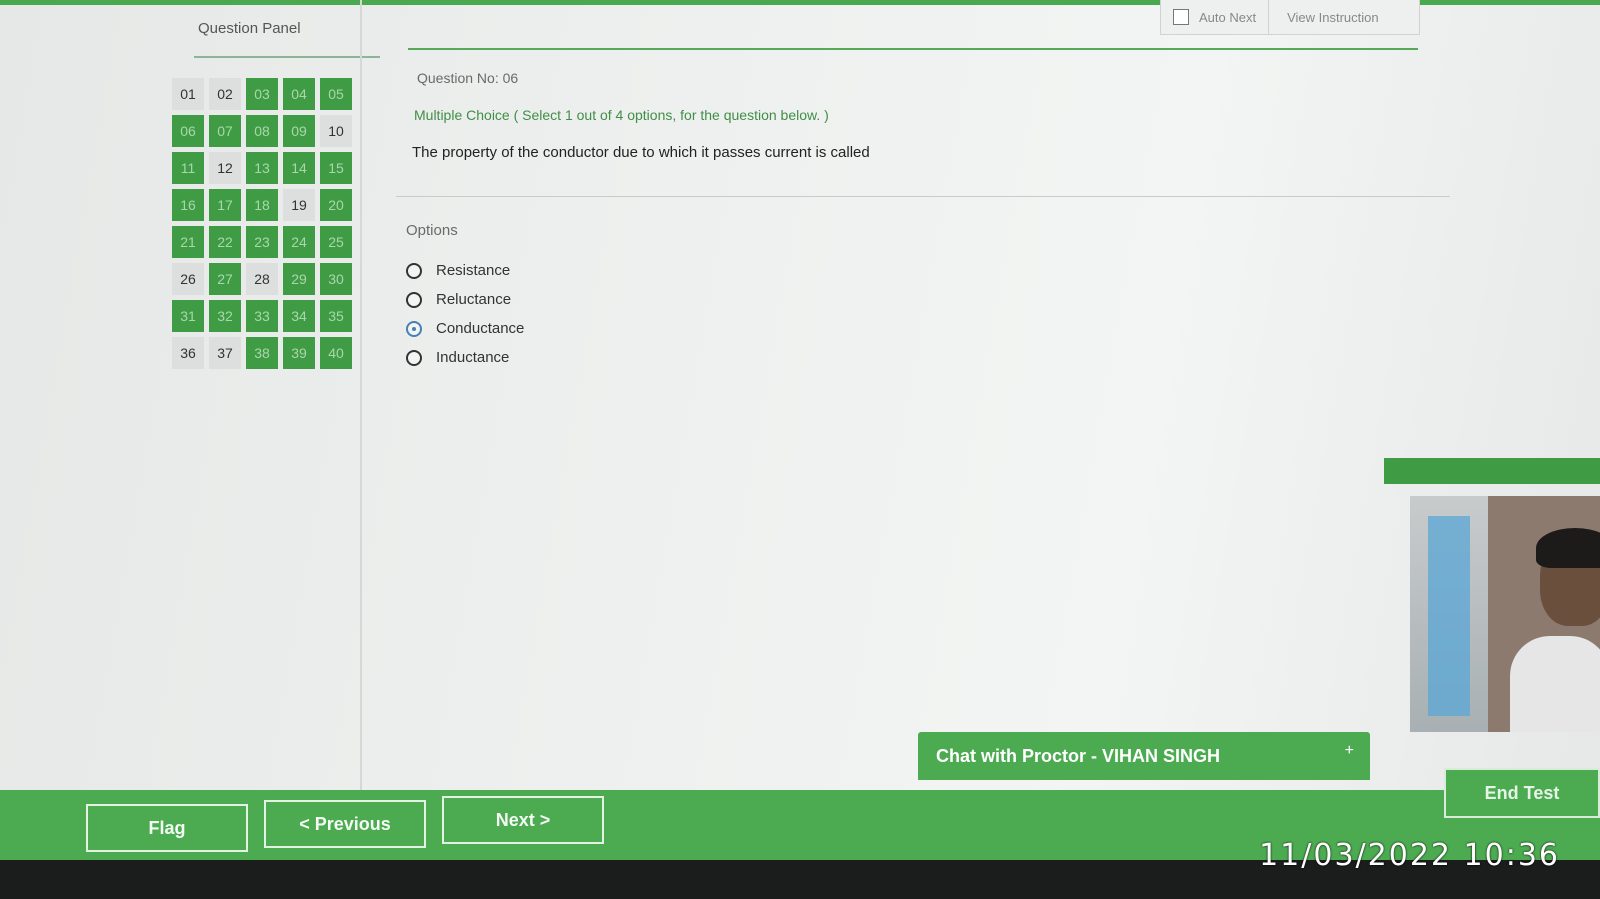 The image size is (1600, 899). What do you see at coordinates (473, 357) in the screenshot?
I see `option-label: Inductance` at bounding box center [473, 357].